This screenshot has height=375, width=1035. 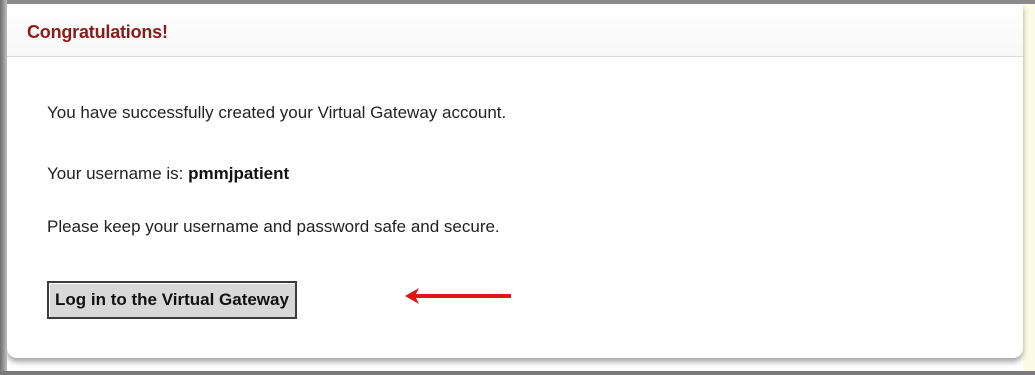 What do you see at coordinates (239, 173) in the screenshot?
I see `username-value: pmmjpatient` at bounding box center [239, 173].